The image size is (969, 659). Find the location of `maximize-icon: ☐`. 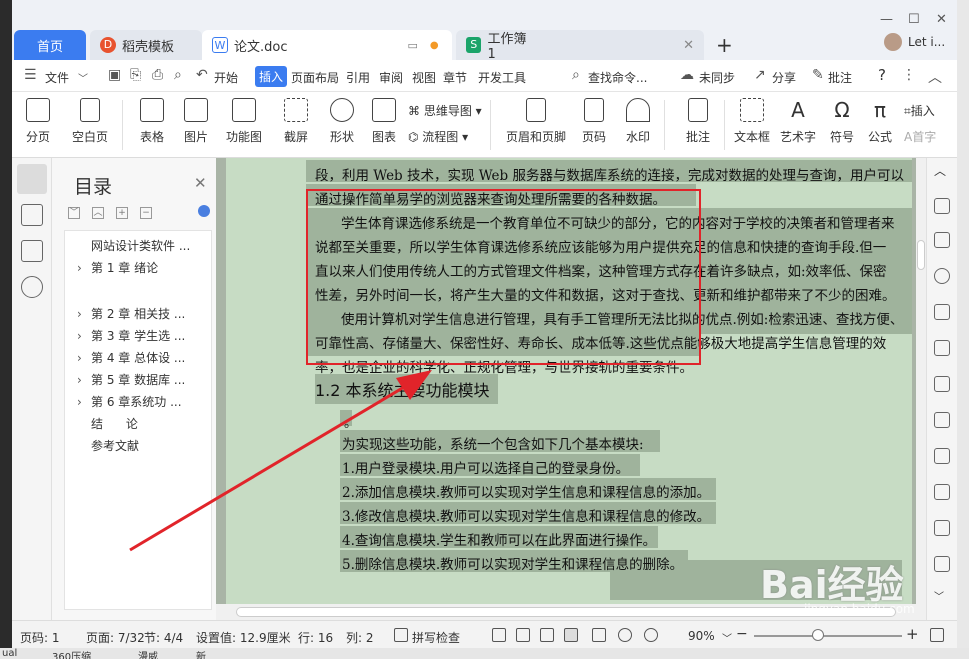

maximize-icon: ☐ is located at coordinates (914, 19).